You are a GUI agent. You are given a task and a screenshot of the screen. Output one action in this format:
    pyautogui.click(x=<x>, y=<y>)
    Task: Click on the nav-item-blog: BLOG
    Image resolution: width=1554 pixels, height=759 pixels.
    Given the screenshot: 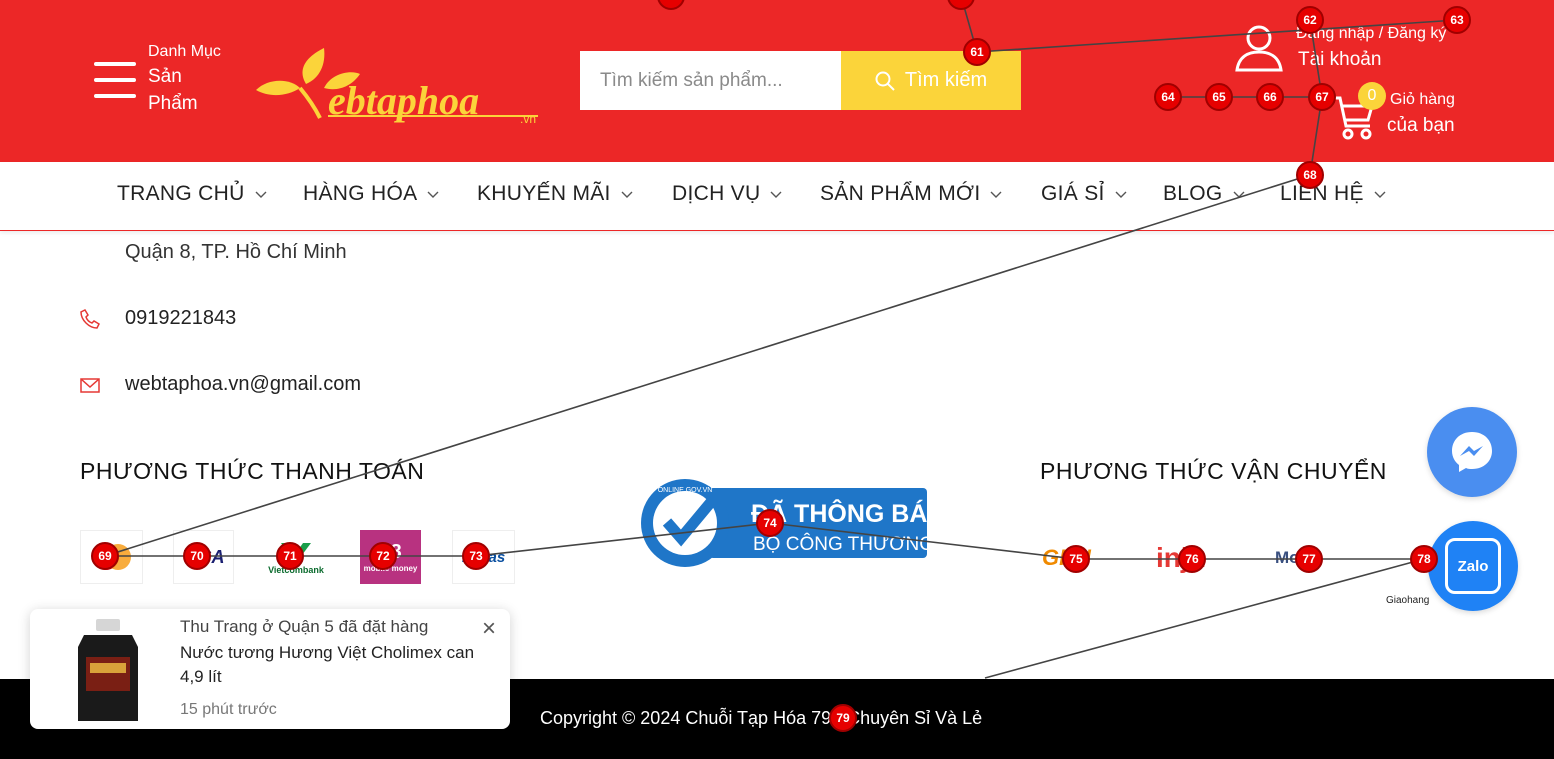 What is the action you would take?
    pyautogui.click(x=1204, y=194)
    